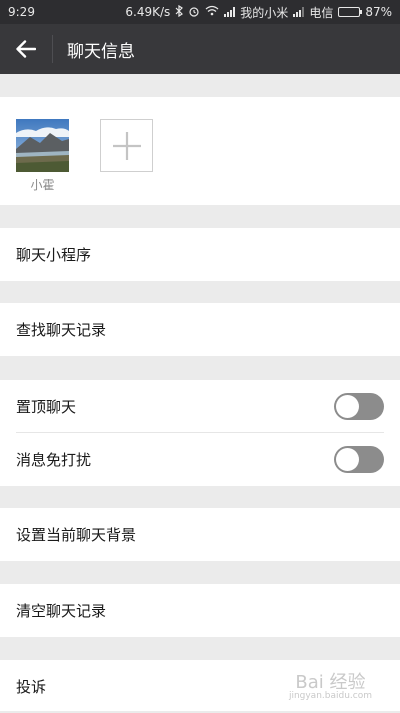 The height and width of the screenshot is (713, 400). I want to click on mute-row: 消息免打扰, so click(200, 459).